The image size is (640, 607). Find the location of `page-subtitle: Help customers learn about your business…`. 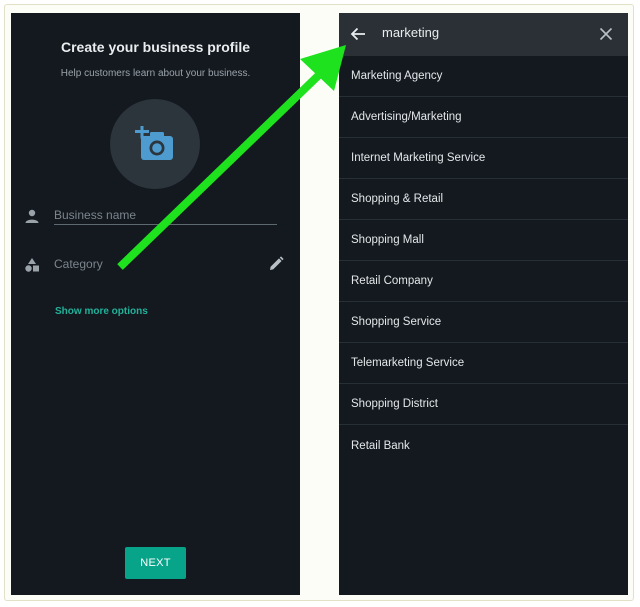

page-subtitle: Help customers learn about your business… is located at coordinates (155, 73).